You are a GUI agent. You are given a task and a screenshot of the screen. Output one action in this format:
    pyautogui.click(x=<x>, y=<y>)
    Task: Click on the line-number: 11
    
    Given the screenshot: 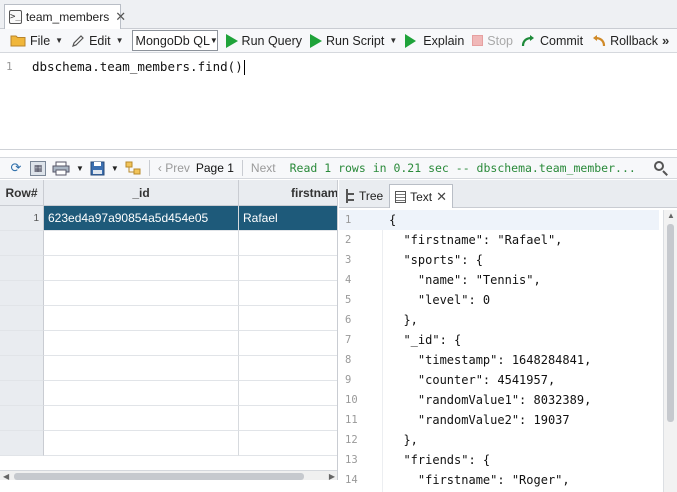 What is the action you would take?
    pyautogui.click(x=351, y=420)
    